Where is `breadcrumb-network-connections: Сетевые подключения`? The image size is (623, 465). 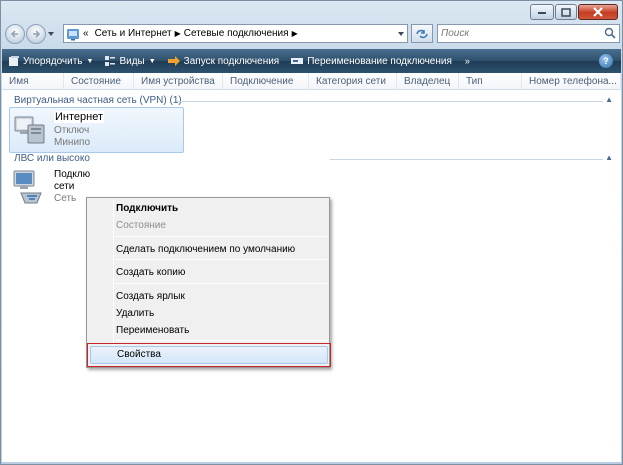 breadcrumb-network-connections: Сетевые подключения is located at coordinates (236, 33).